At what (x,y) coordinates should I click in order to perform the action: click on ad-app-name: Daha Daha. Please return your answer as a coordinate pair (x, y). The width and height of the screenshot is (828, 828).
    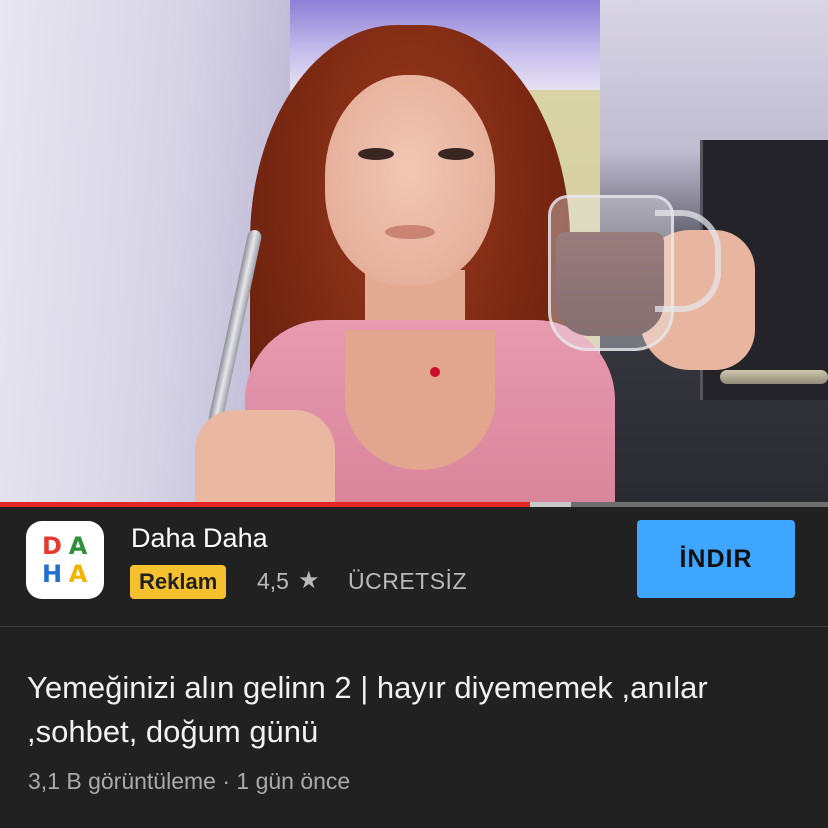
    Looking at the image, I should click on (199, 538).